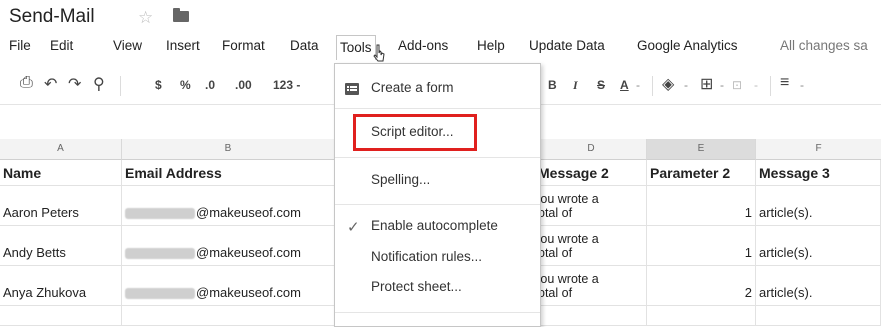  Describe the element at coordinates (228, 173) in the screenshot. I see `cell-header-email: Email Address` at that location.